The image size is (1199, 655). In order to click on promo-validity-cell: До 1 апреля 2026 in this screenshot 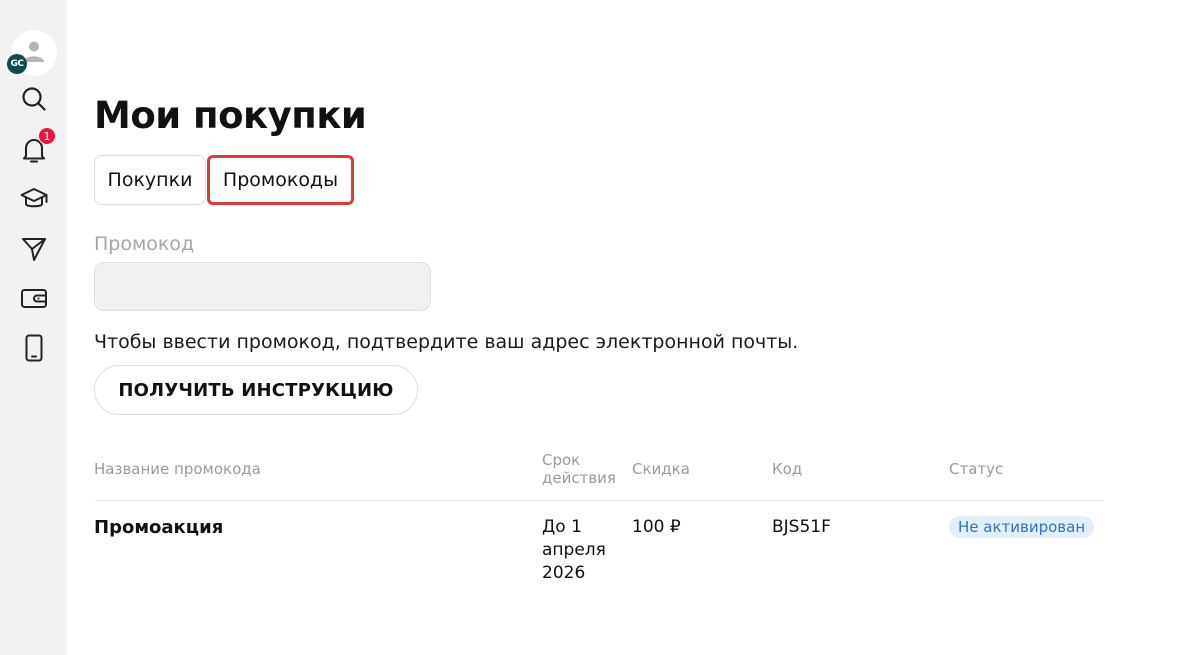, I will do `click(574, 550)`.